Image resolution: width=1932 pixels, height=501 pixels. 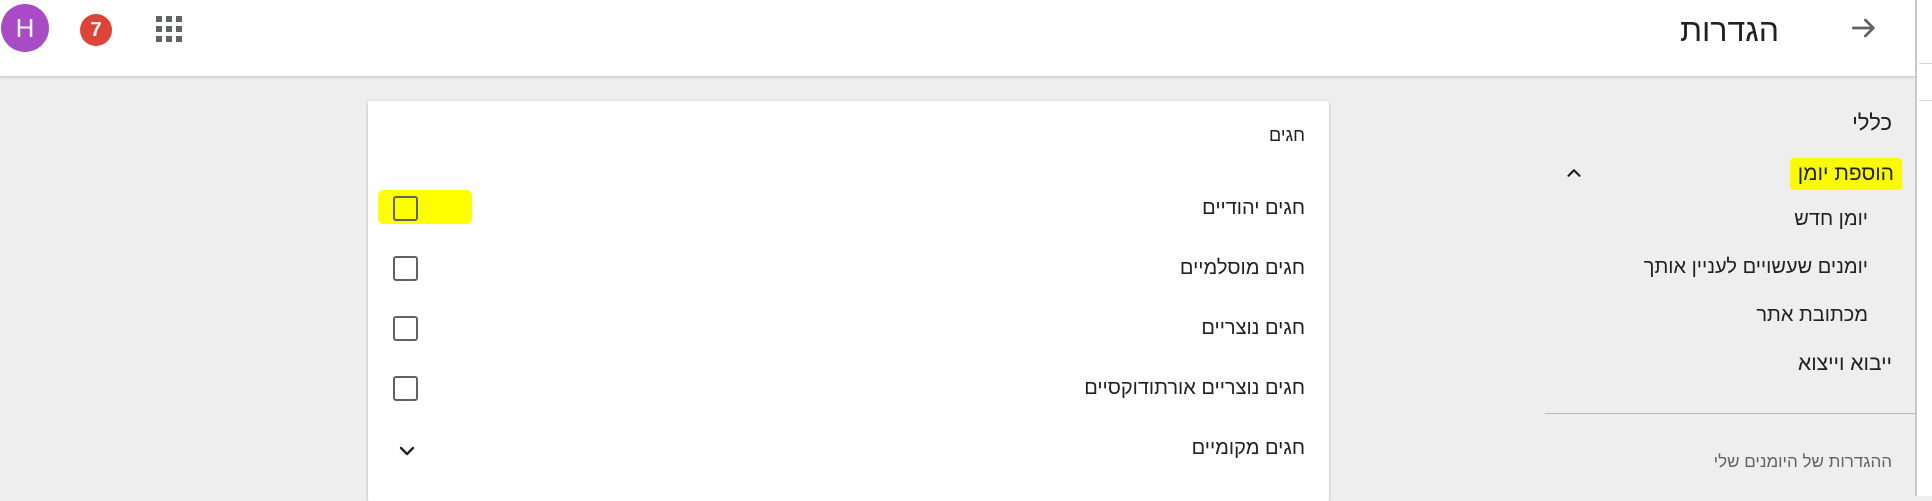 I want to click on account-avatar: H, so click(x=25, y=28).